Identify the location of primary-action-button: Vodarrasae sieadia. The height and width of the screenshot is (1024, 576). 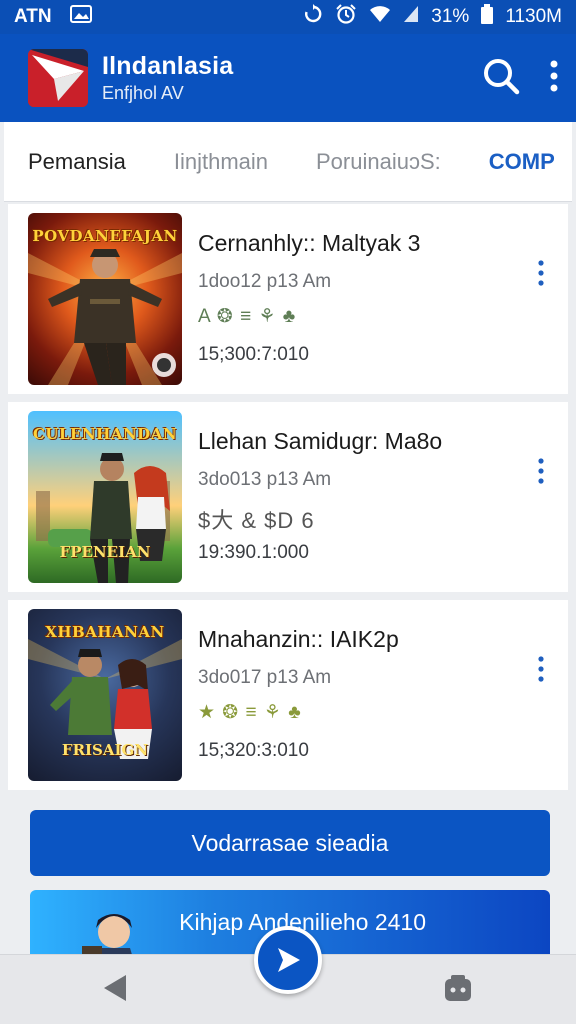
(290, 843).